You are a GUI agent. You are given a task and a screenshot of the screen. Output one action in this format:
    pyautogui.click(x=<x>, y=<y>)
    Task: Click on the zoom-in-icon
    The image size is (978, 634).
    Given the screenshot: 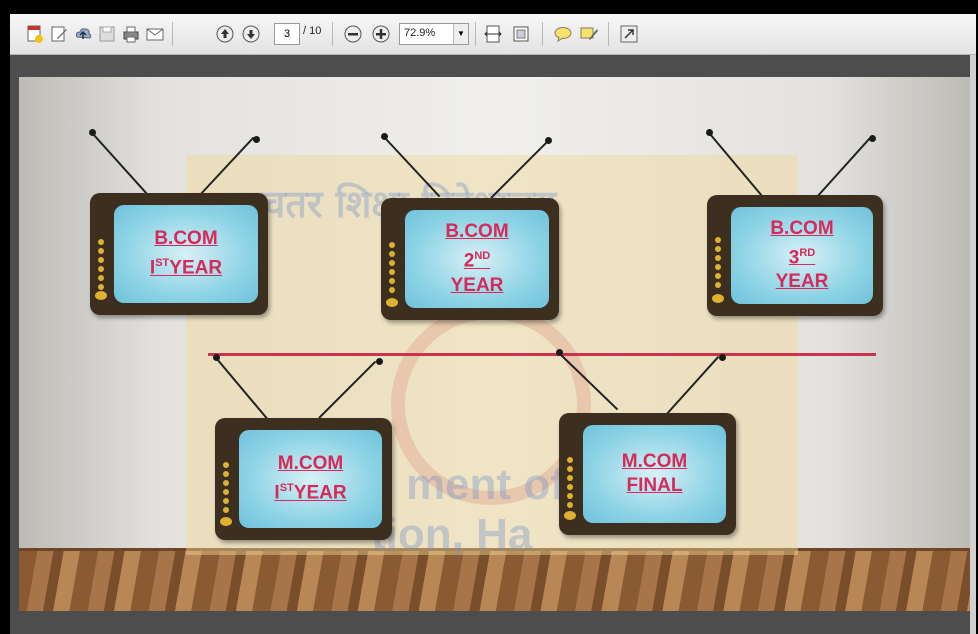 What is the action you would take?
    pyautogui.click(x=381, y=34)
    